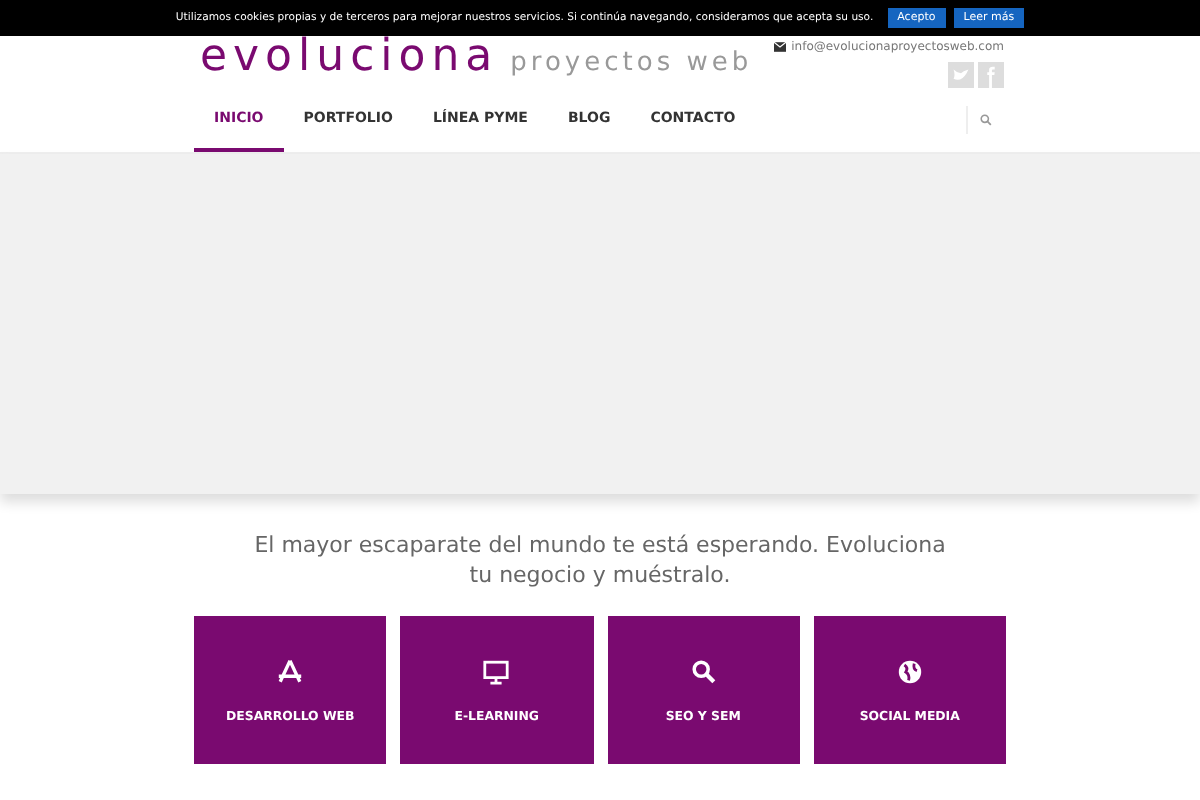 This screenshot has width=1200, height=800. I want to click on twitter-icon, so click(961, 75).